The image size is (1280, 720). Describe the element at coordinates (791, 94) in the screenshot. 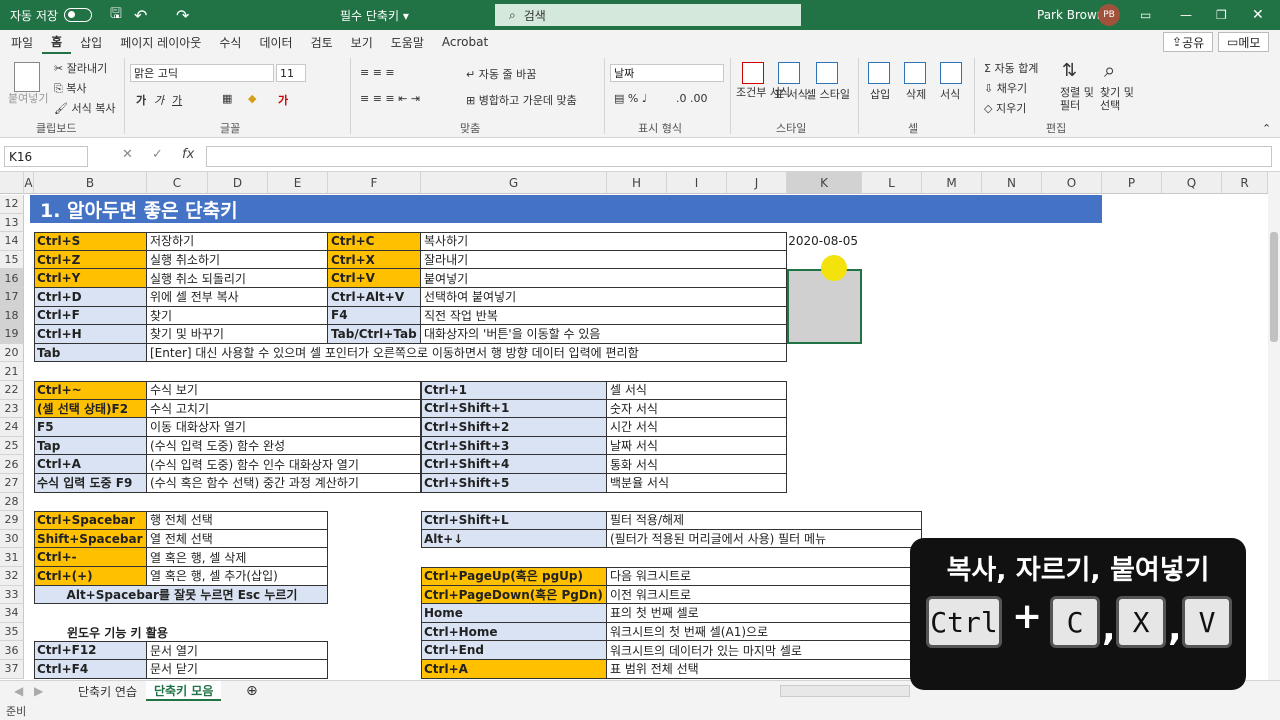

I see `table-format-button: 표 서식` at that location.